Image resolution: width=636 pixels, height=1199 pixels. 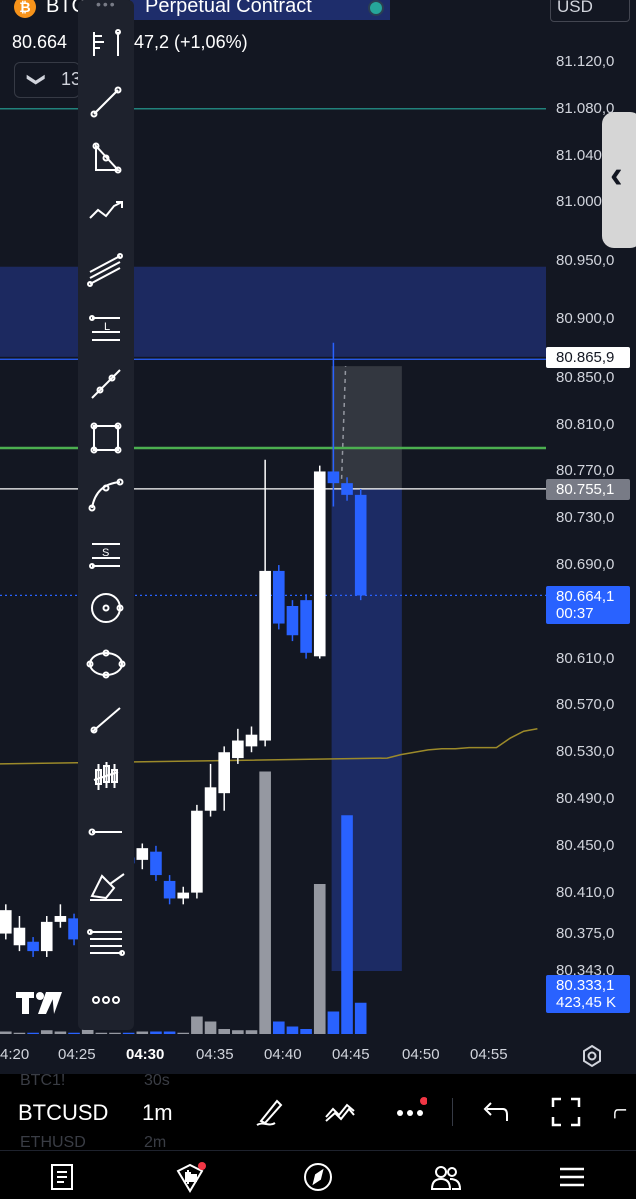 What do you see at coordinates (446, 1177) in the screenshot?
I see `community-icon` at bounding box center [446, 1177].